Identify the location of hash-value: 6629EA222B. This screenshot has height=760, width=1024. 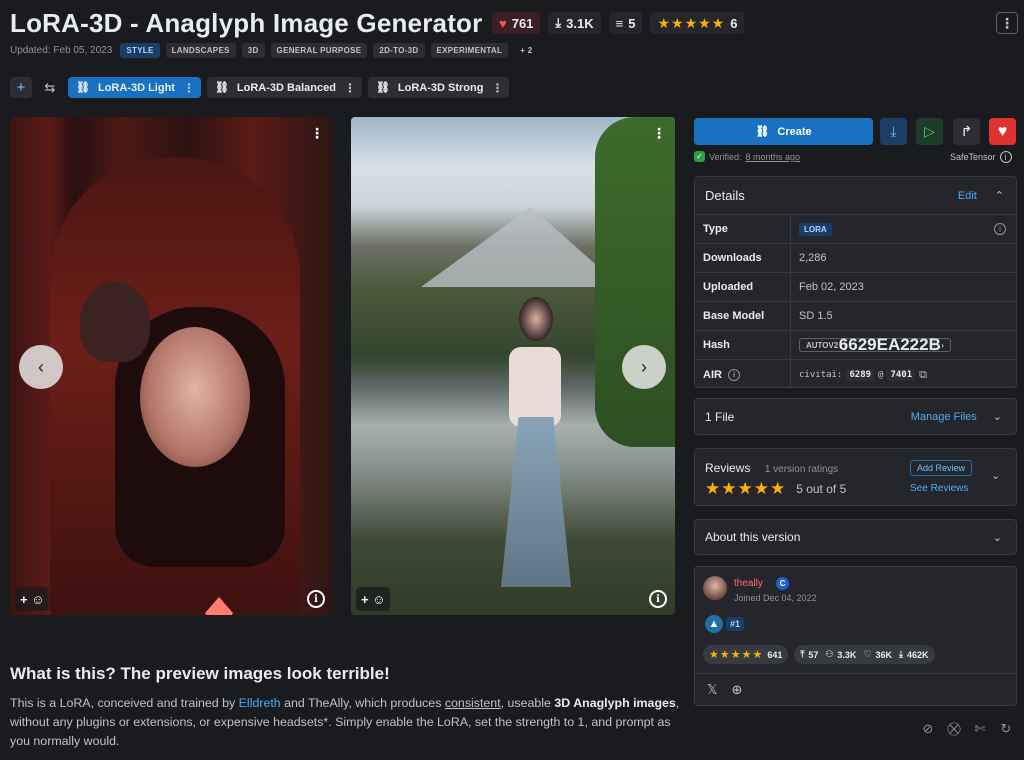
(890, 344).